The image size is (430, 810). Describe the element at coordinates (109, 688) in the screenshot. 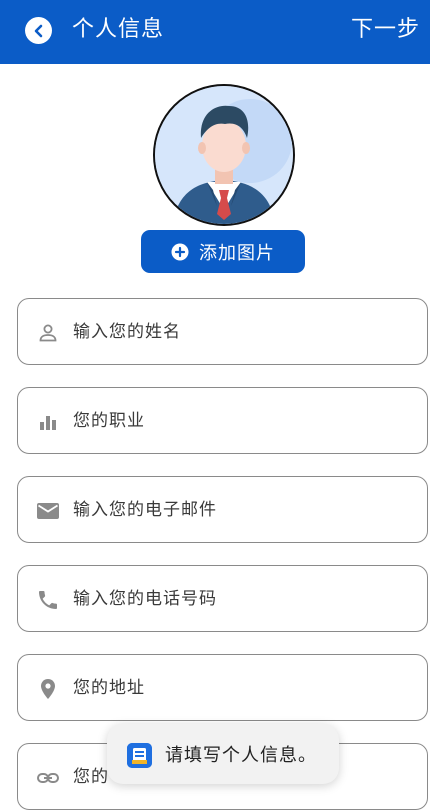

I see `address-placeholder: 您的地址` at that location.